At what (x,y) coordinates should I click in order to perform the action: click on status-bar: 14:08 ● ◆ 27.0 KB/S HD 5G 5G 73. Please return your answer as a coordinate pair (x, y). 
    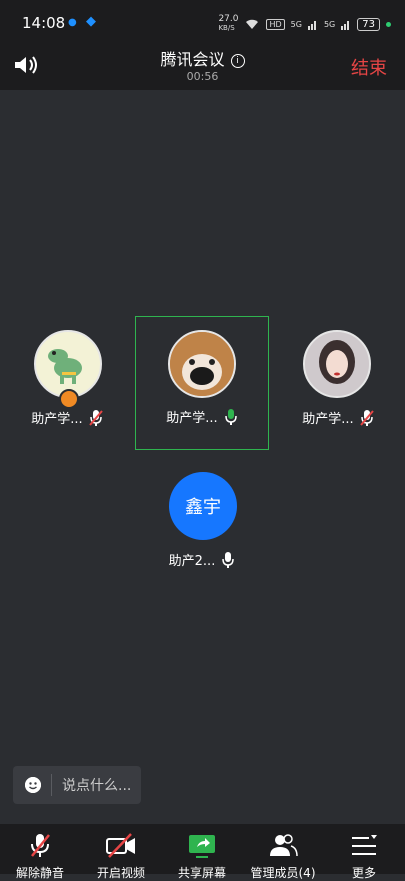
    Looking at the image, I should click on (202, 23).